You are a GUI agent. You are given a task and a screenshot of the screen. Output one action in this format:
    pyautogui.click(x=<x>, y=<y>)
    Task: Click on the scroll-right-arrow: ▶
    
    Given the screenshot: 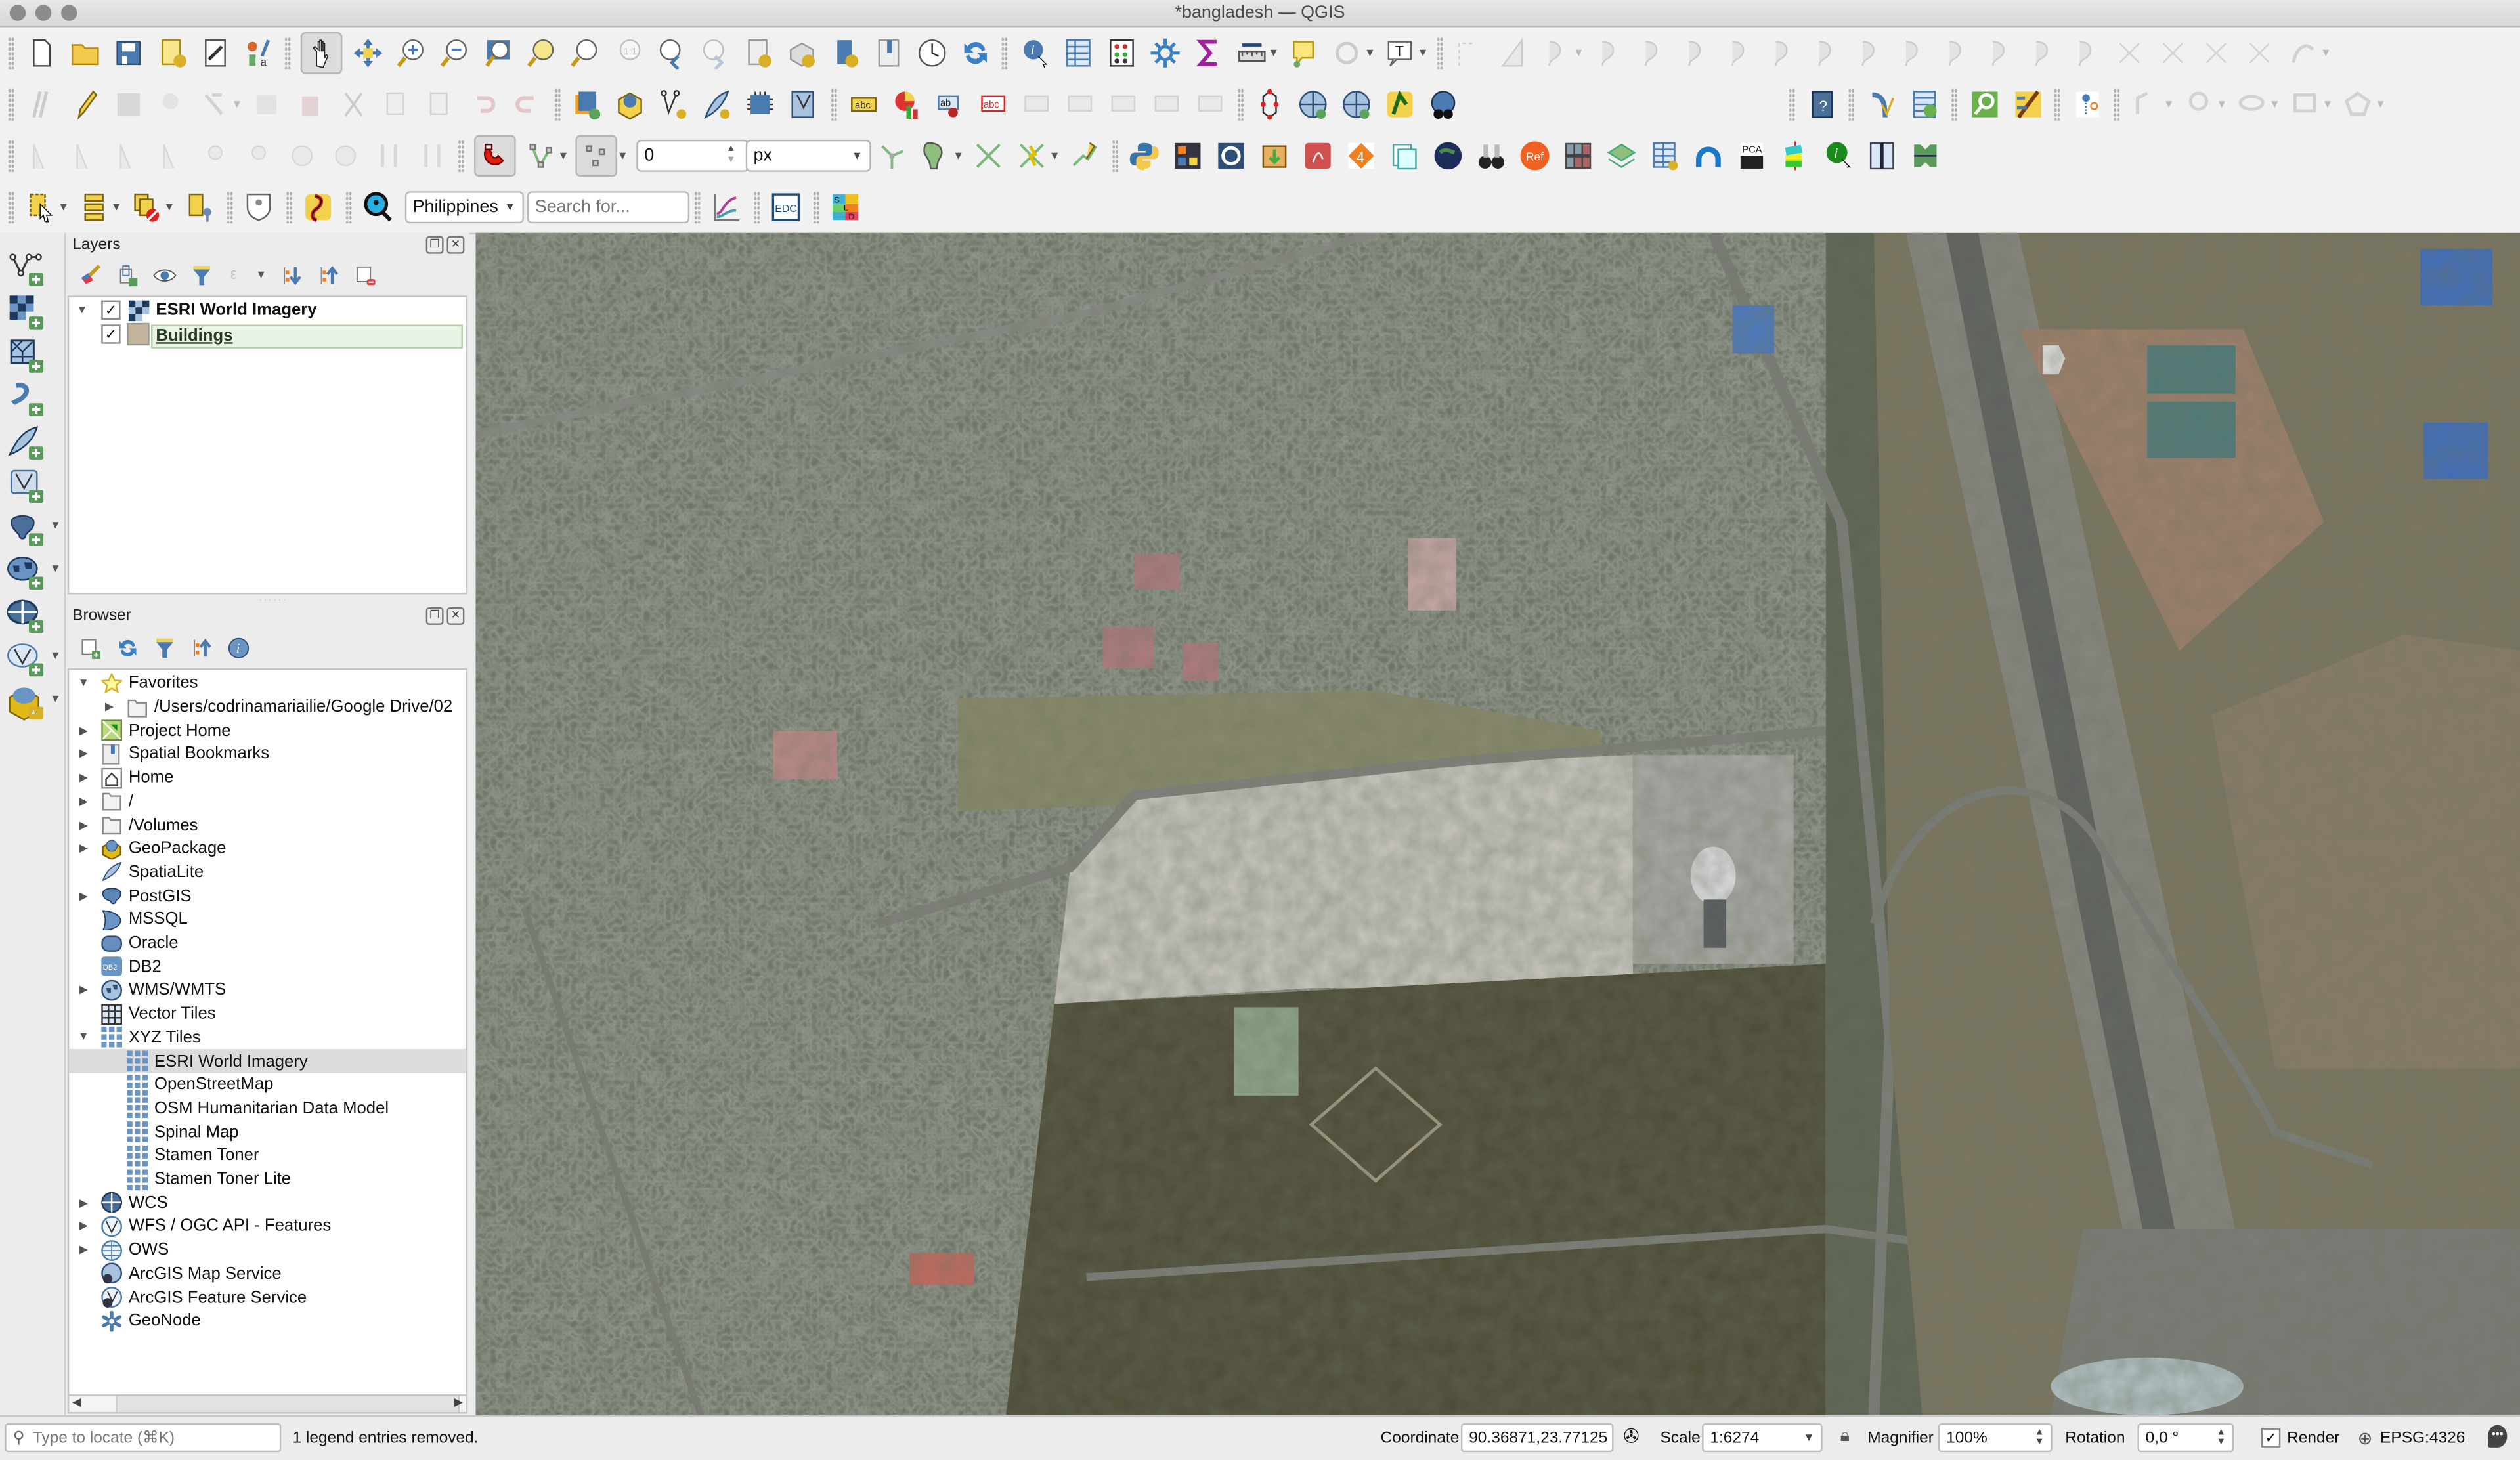 What is the action you would take?
    pyautogui.click(x=458, y=1402)
    